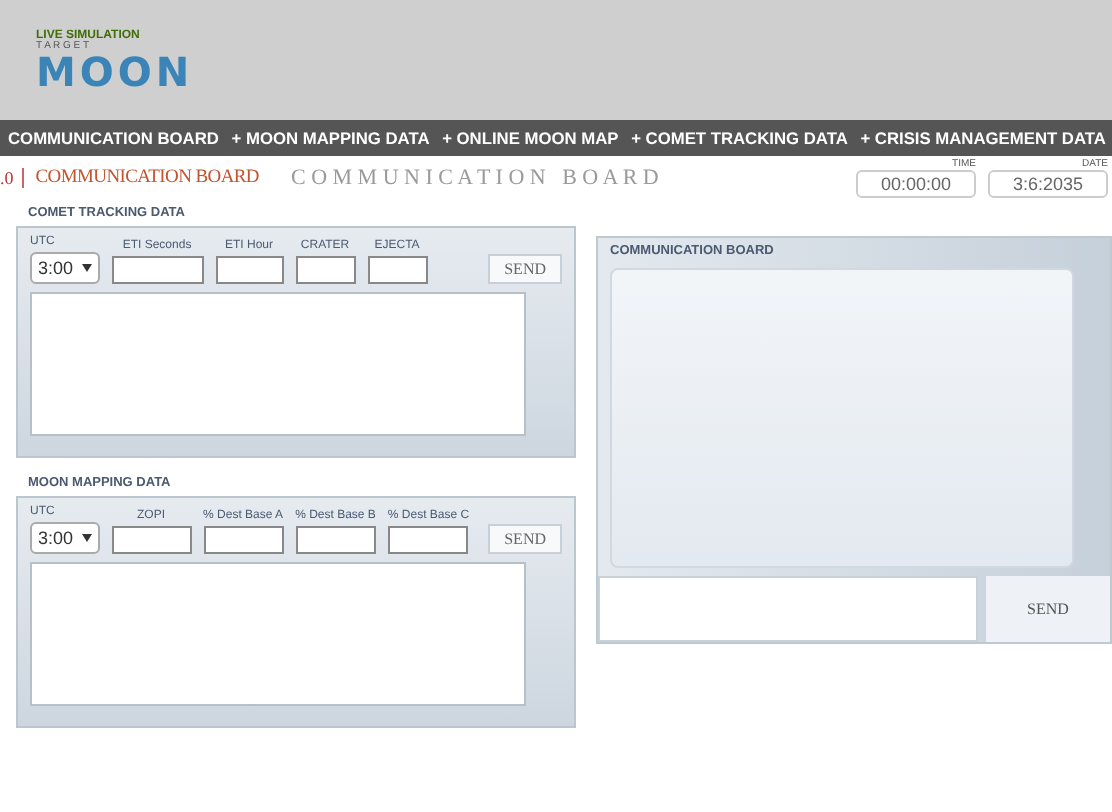 This screenshot has width=1112, height=812. What do you see at coordinates (115, 71) in the screenshot?
I see `logo-title: MOON` at bounding box center [115, 71].